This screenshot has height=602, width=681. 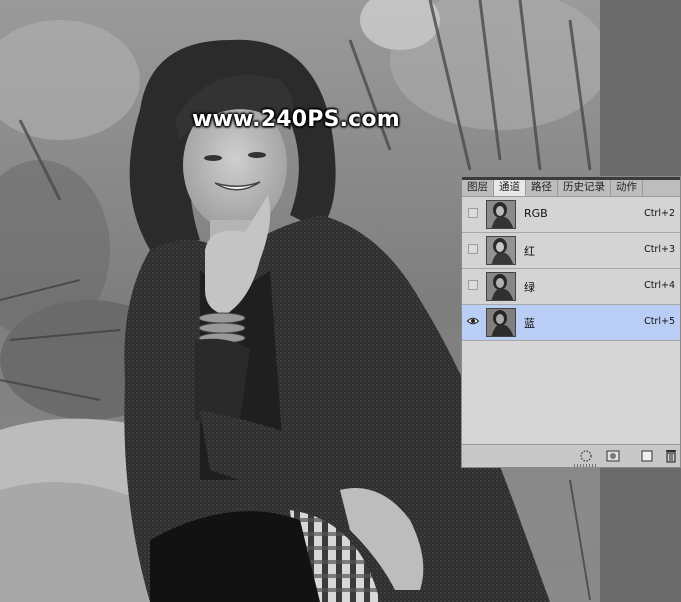 I want to click on channel-shortcut: Ctrl+2, so click(x=659, y=213).